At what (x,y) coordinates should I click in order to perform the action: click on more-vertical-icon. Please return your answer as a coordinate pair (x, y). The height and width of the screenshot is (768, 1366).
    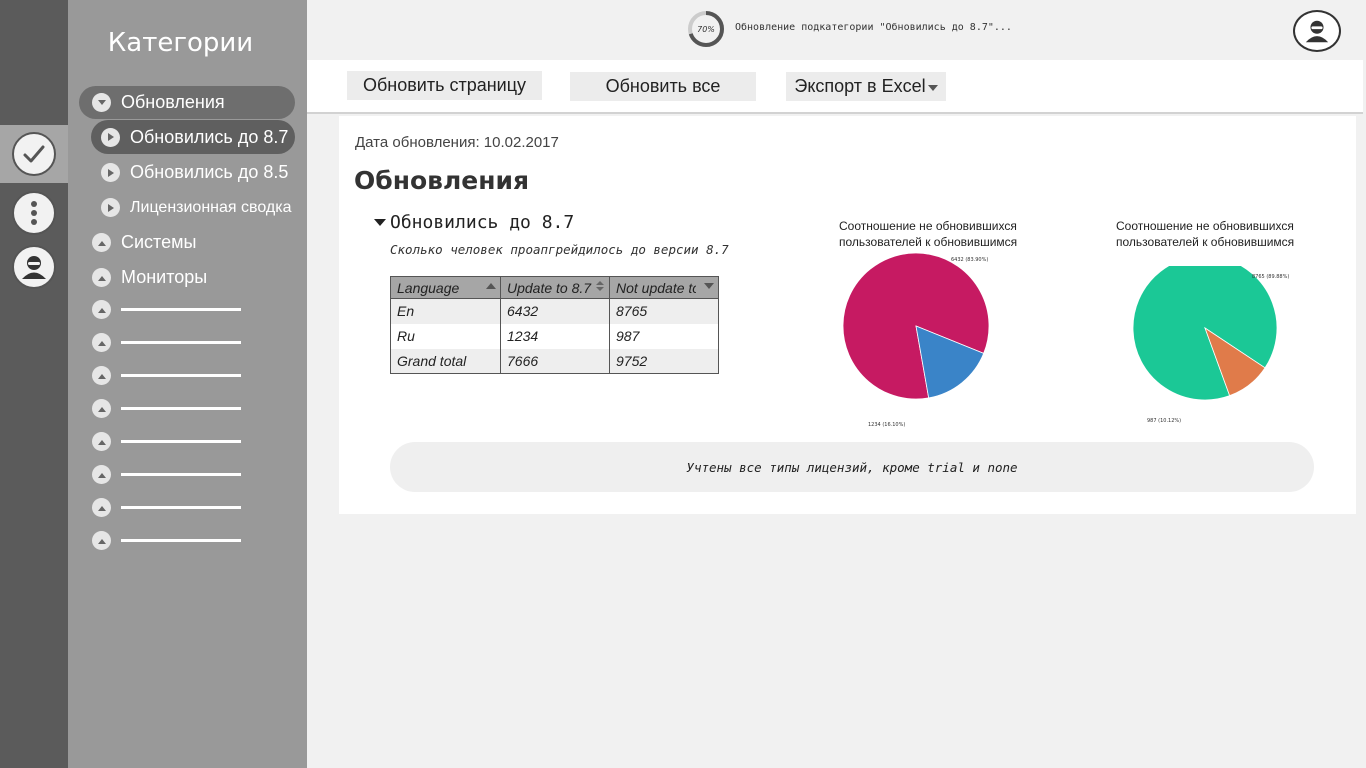
    Looking at the image, I should click on (34, 213).